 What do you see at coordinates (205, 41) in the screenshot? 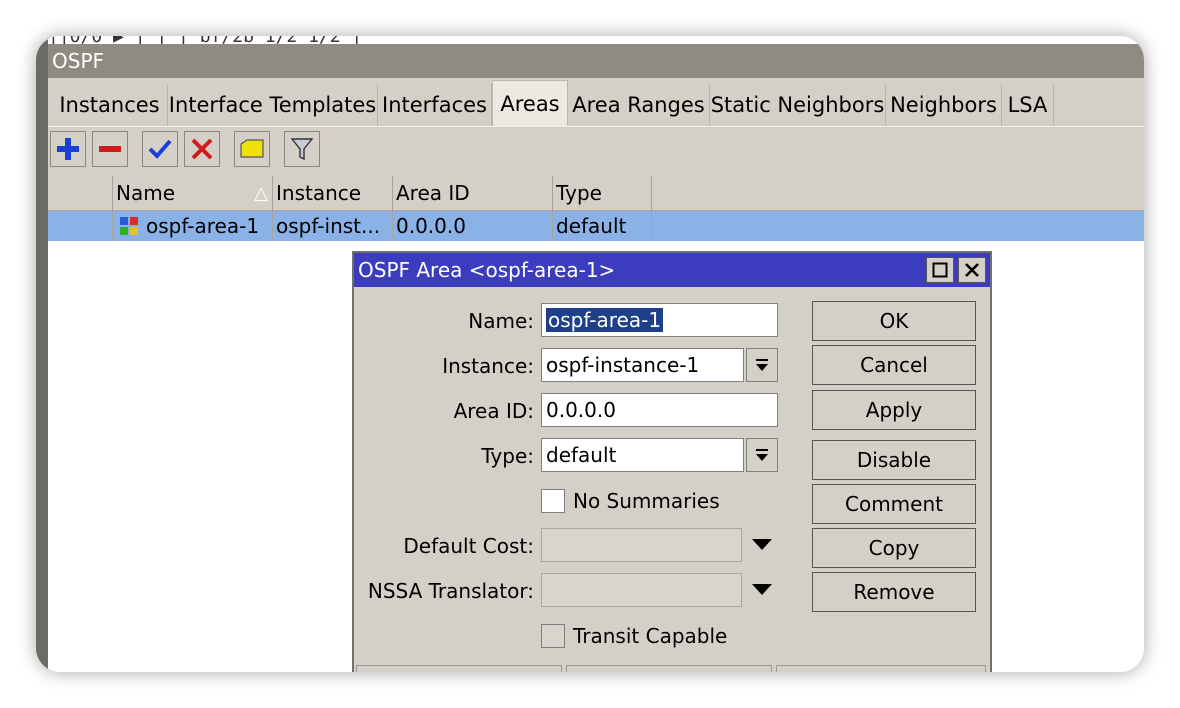
I see `background-glyphs: ||0/0 ▶ | | | bf/2b 1/2 1/2 |` at bounding box center [205, 41].